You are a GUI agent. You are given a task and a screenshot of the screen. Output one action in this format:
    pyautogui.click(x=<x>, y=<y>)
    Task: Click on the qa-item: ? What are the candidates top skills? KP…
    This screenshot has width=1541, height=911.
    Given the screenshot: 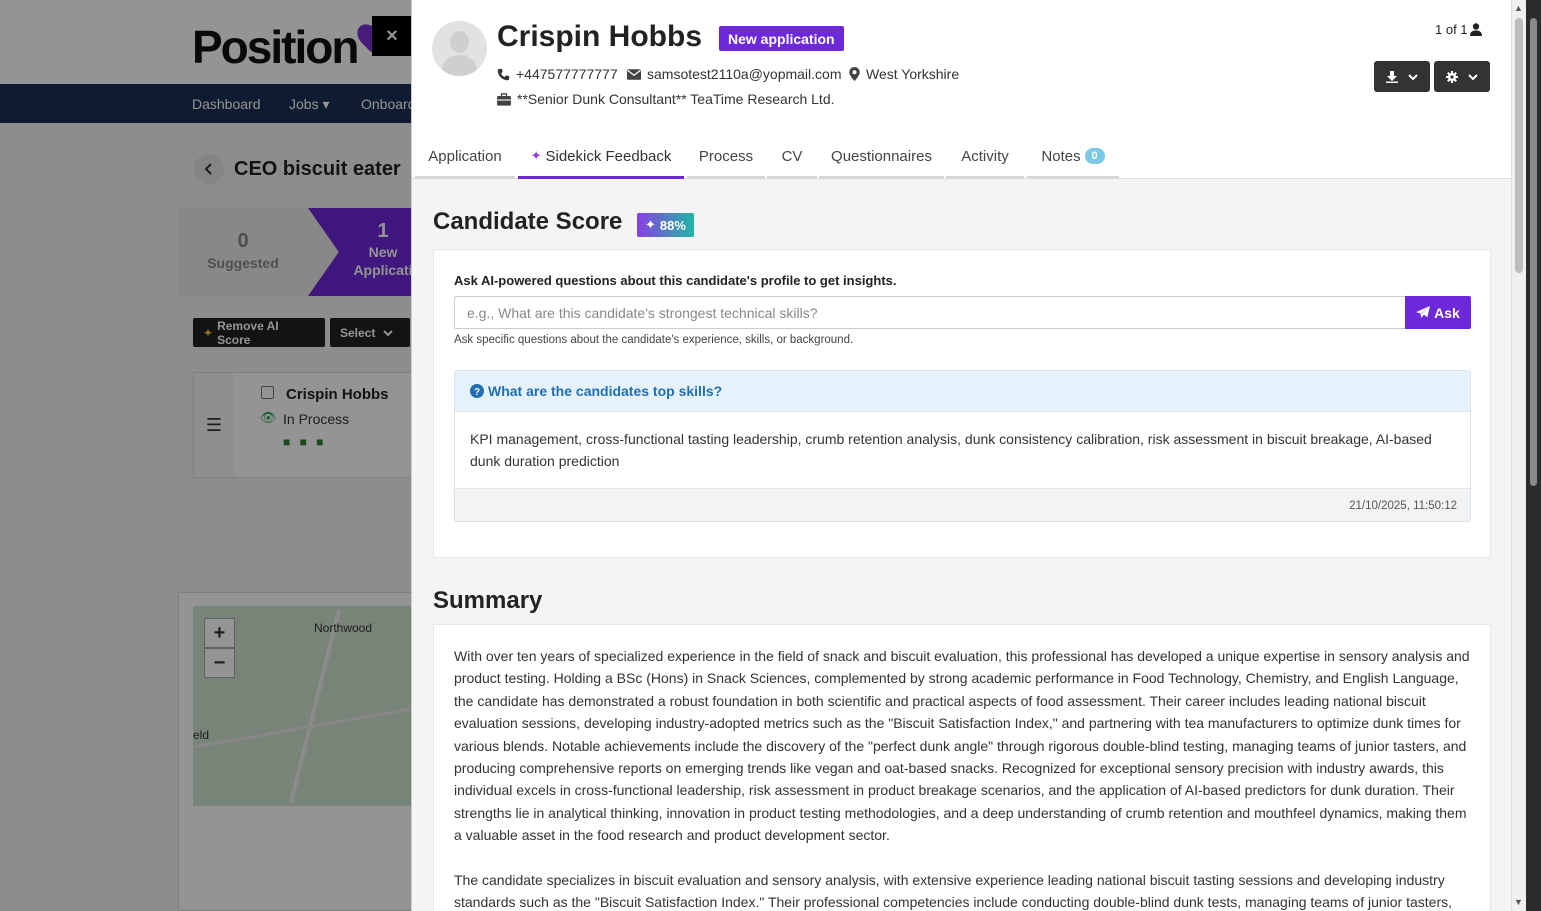 What is the action you would take?
    pyautogui.click(x=962, y=446)
    